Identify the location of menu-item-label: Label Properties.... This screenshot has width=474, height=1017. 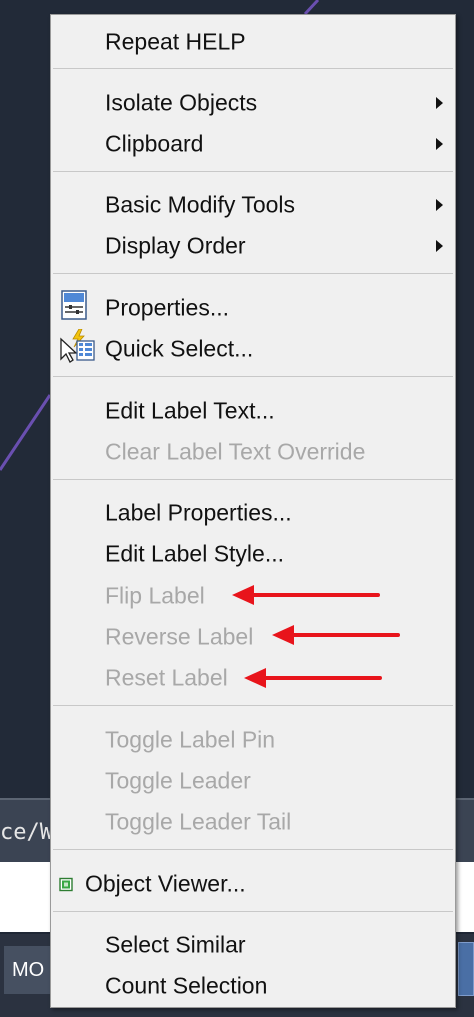
(198, 512).